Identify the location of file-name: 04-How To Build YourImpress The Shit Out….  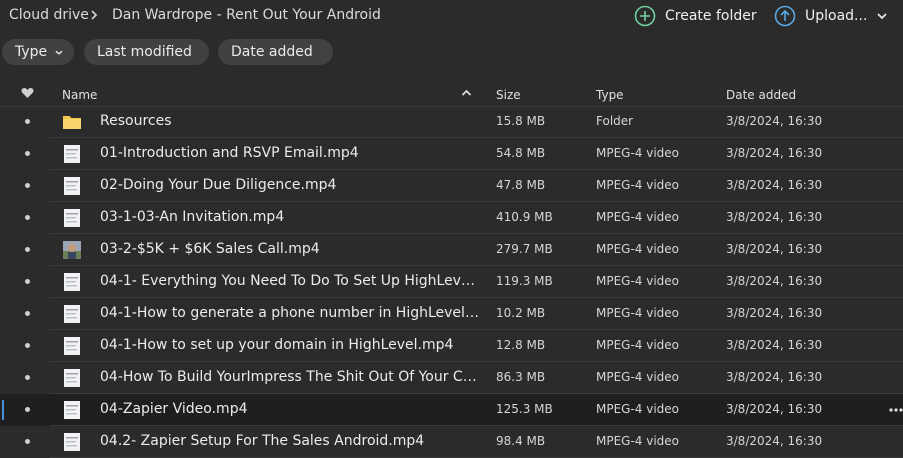
(290, 377).